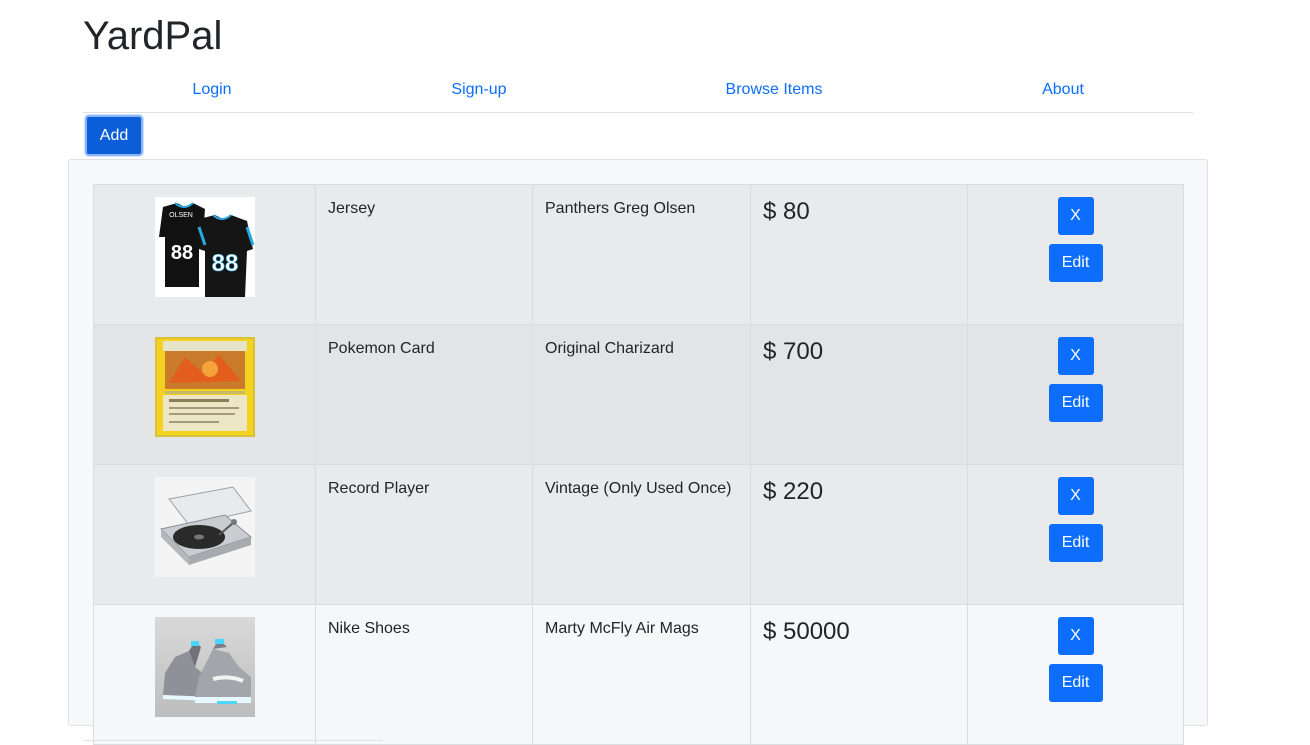  Describe the element at coordinates (153, 36) in the screenshot. I see `brand-title: YardPal` at that location.